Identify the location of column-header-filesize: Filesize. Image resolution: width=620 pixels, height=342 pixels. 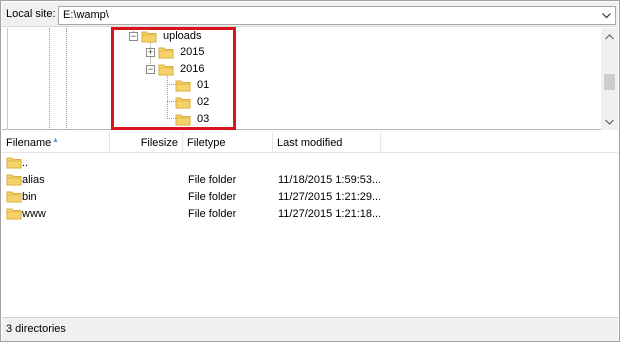
(146, 142).